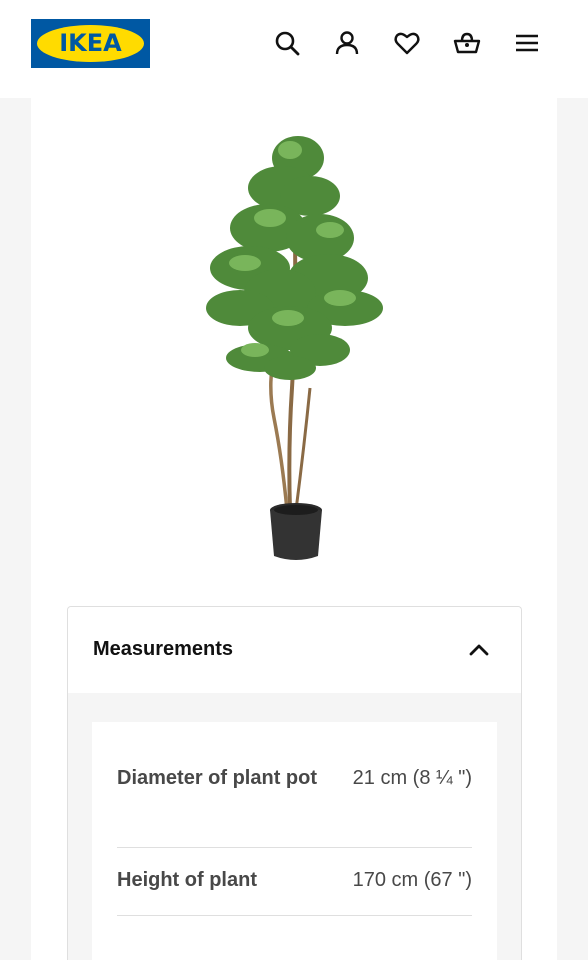  I want to click on measurement-row: Height of plant 170 cm (67 "), so click(294, 890).